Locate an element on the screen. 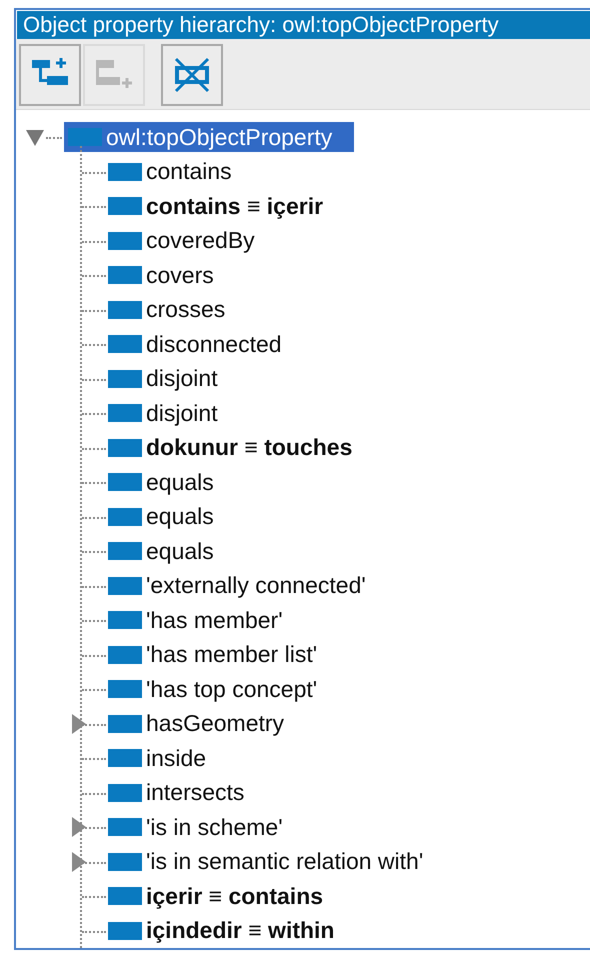  tree-item: inside is located at coordinates (176, 758).